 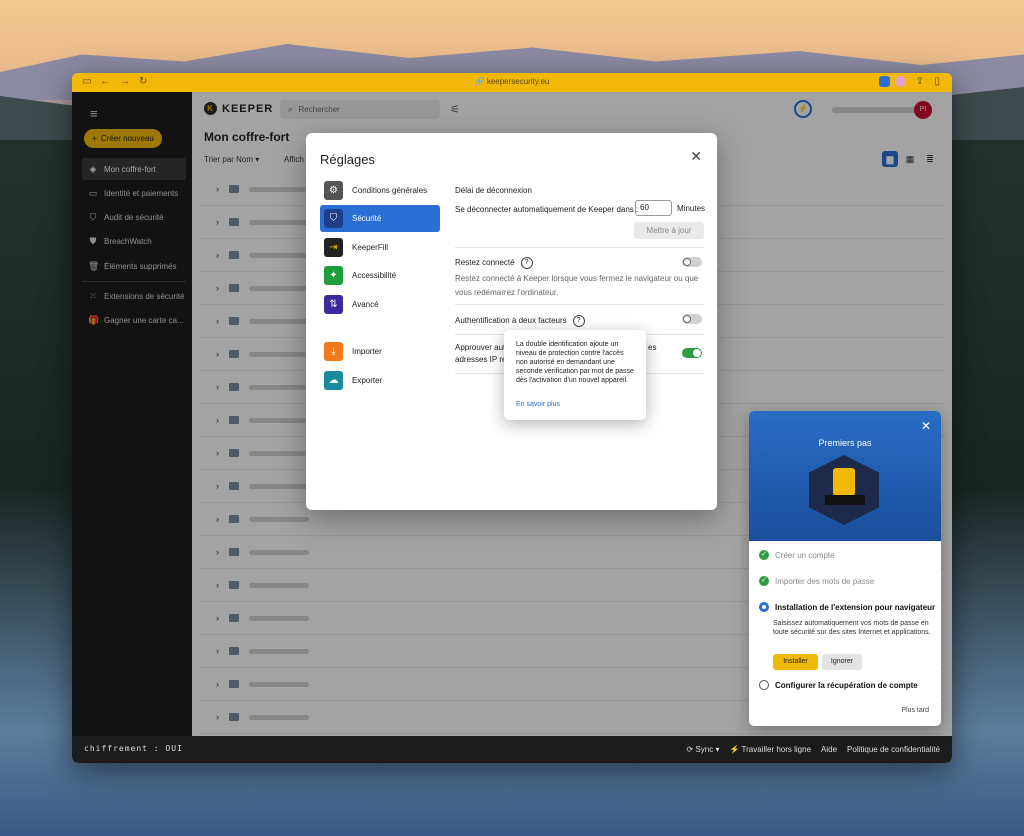 What do you see at coordinates (365, 304) in the screenshot?
I see `menu-item-label: Avancé` at bounding box center [365, 304].